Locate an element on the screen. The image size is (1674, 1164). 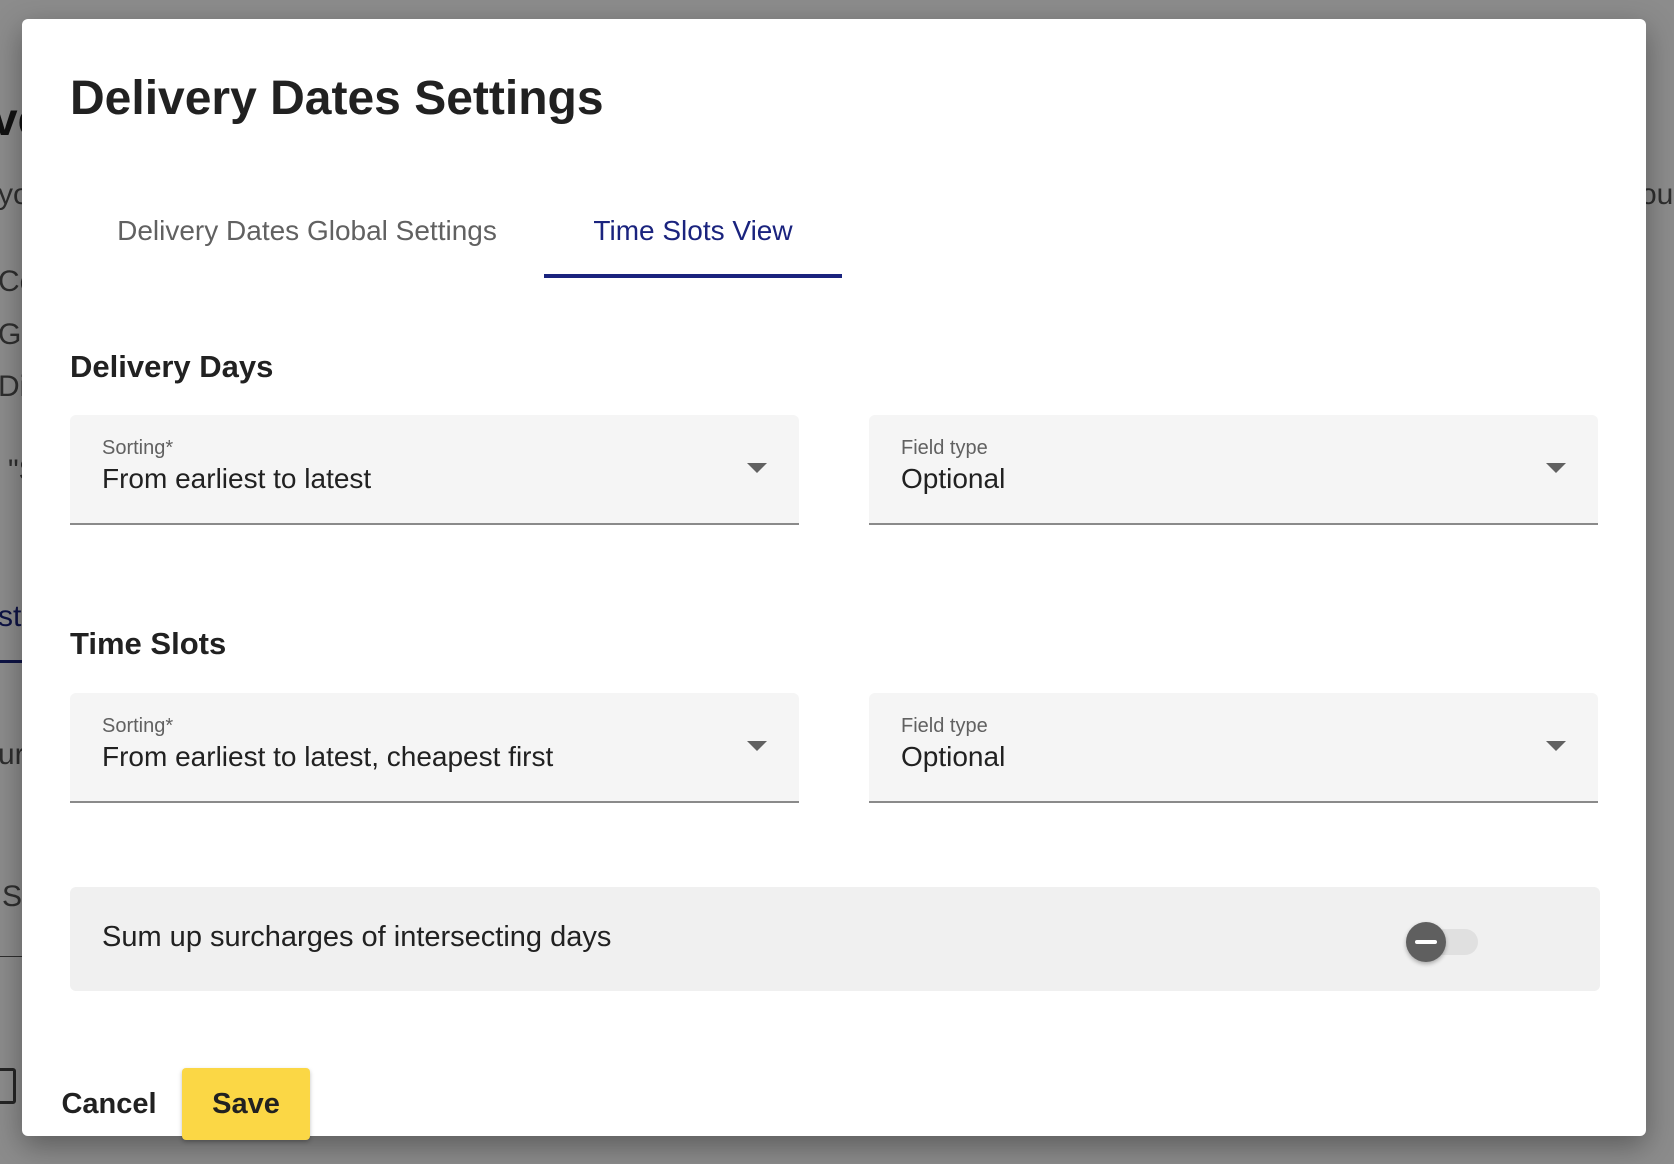
time-slots-field-type-select: Field type Optional is located at coordinates (1233, 748).